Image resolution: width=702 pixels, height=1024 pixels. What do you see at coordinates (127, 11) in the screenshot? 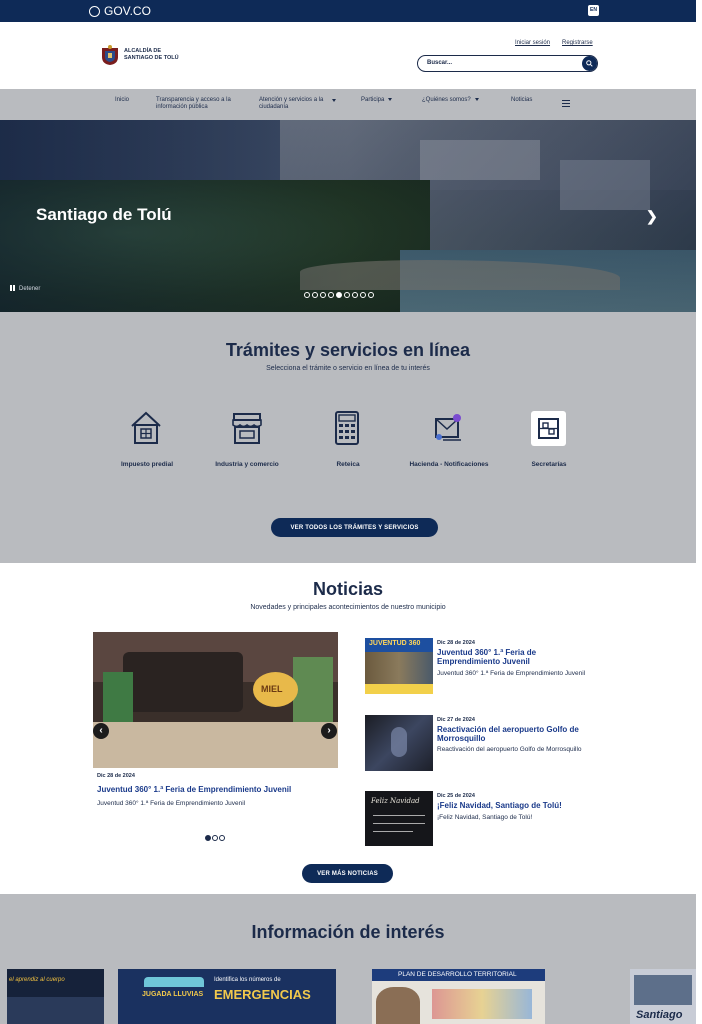
I see `gov-logo-text: GOV.CO` at bounding box center [127, 11].